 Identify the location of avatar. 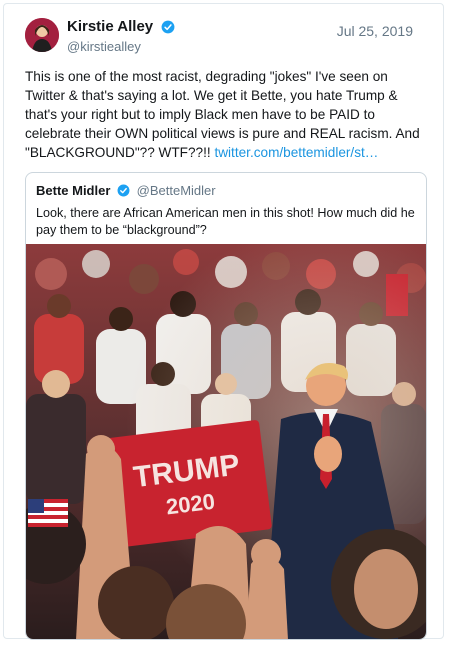
(42, 35).